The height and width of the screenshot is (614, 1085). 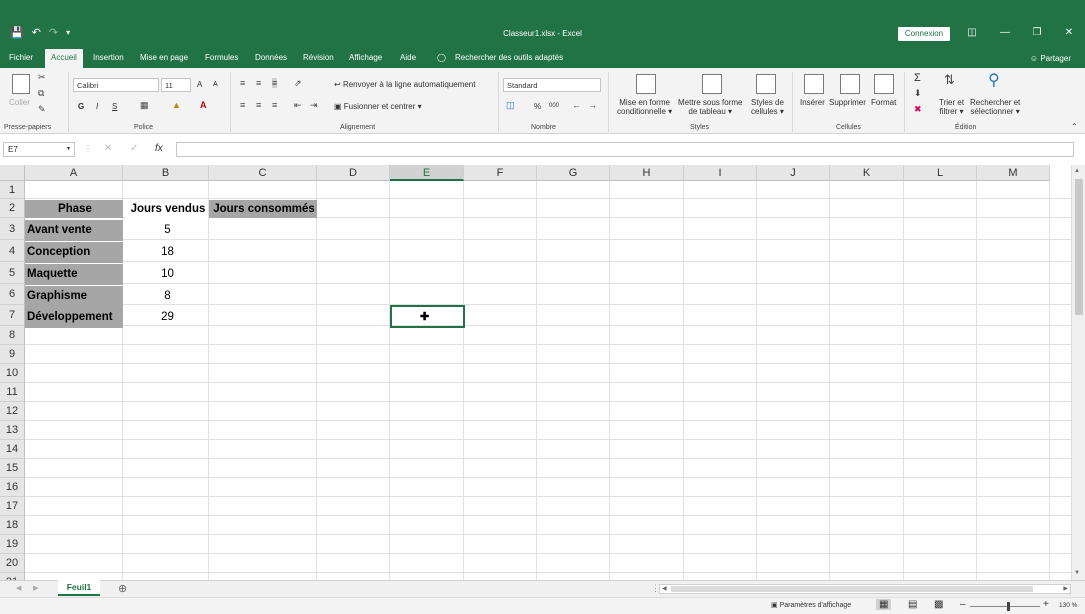 I want to click on select-all-corner, so click(x=12, y=173).